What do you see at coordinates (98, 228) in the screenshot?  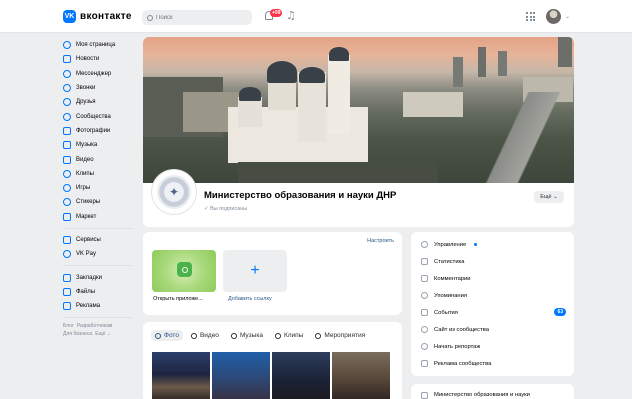 I see `sidebar-divider` at bounding box center [98, 228].